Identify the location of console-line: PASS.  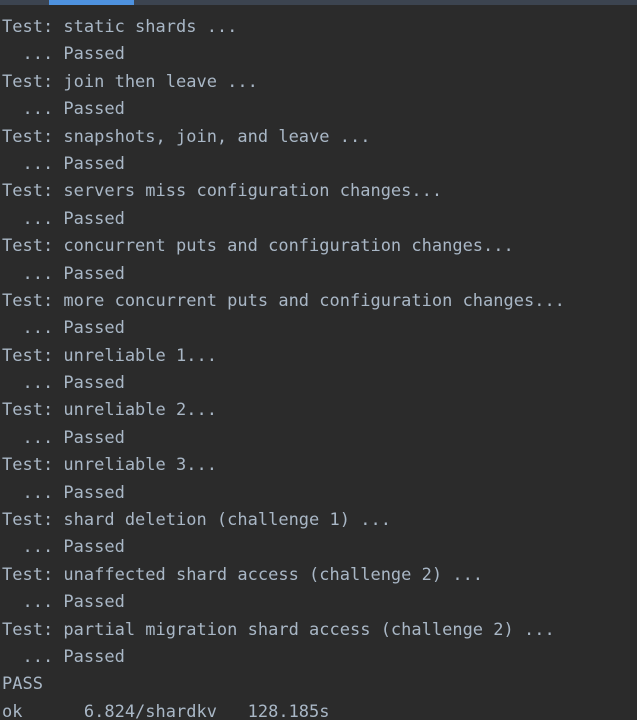
(22, 684).